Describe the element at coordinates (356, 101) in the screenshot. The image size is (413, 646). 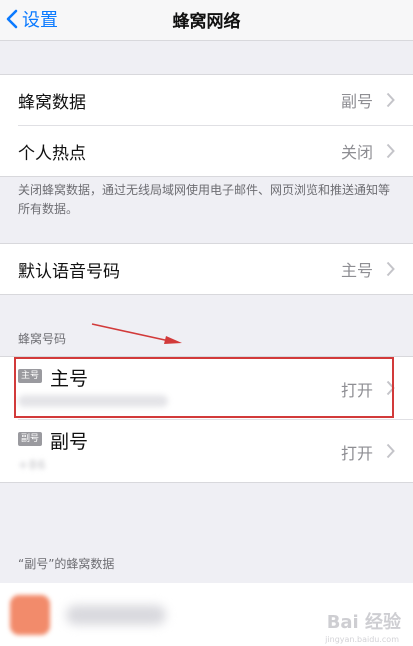
I see `cellular-data-value: 副号` at that location.